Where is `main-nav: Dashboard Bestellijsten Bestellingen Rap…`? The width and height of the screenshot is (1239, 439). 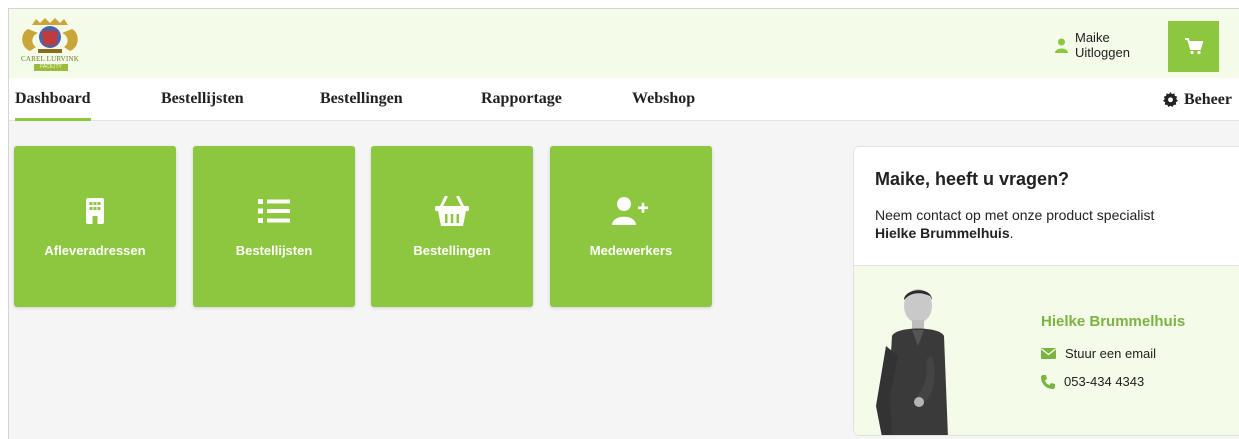
main-nav: Dashboard Bestellijsten Bestellingen Rap… is located at coordinates (624, 99).